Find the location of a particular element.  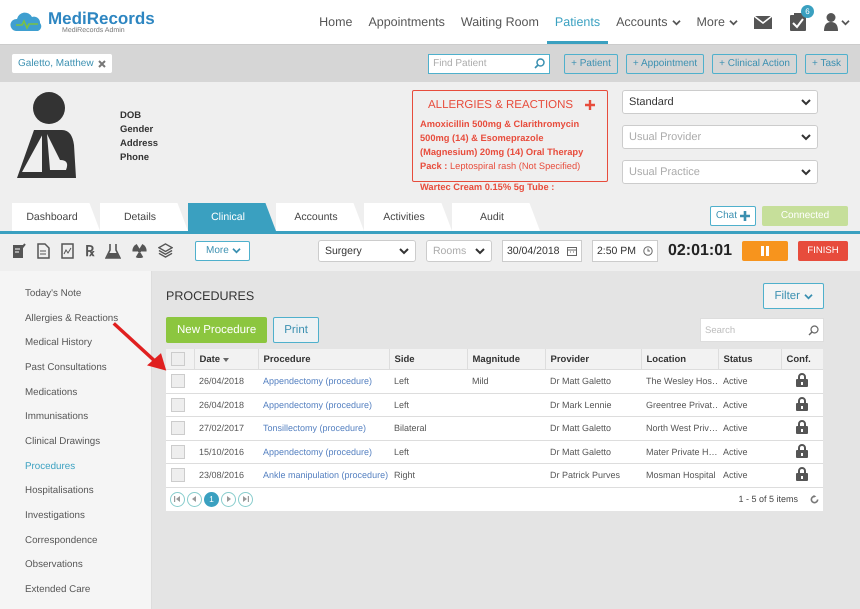

more-button: More is located at coordinates (222, 250).